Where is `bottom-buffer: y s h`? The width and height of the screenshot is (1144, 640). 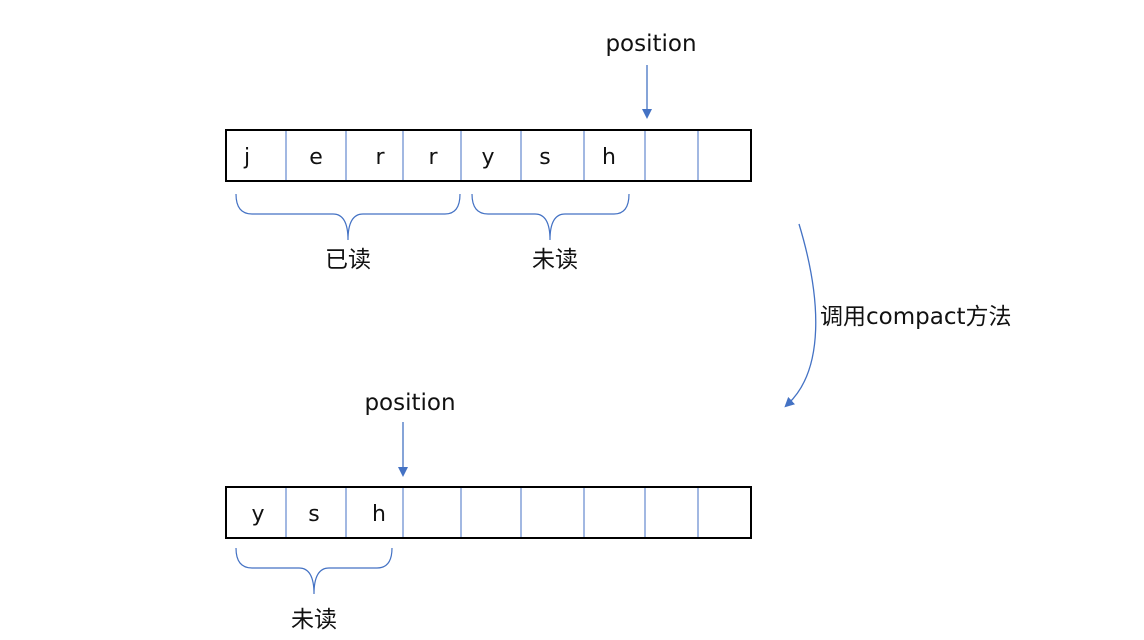
bottom-buffer: y s h is located at coordinates (488, 512).